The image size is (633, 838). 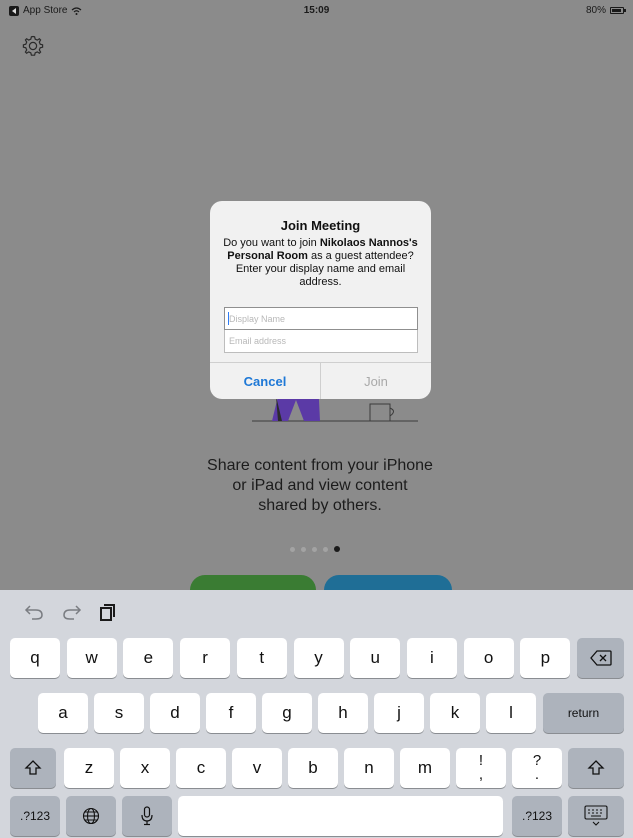 I want to click on key-a: a, so click(x=63, y=713).